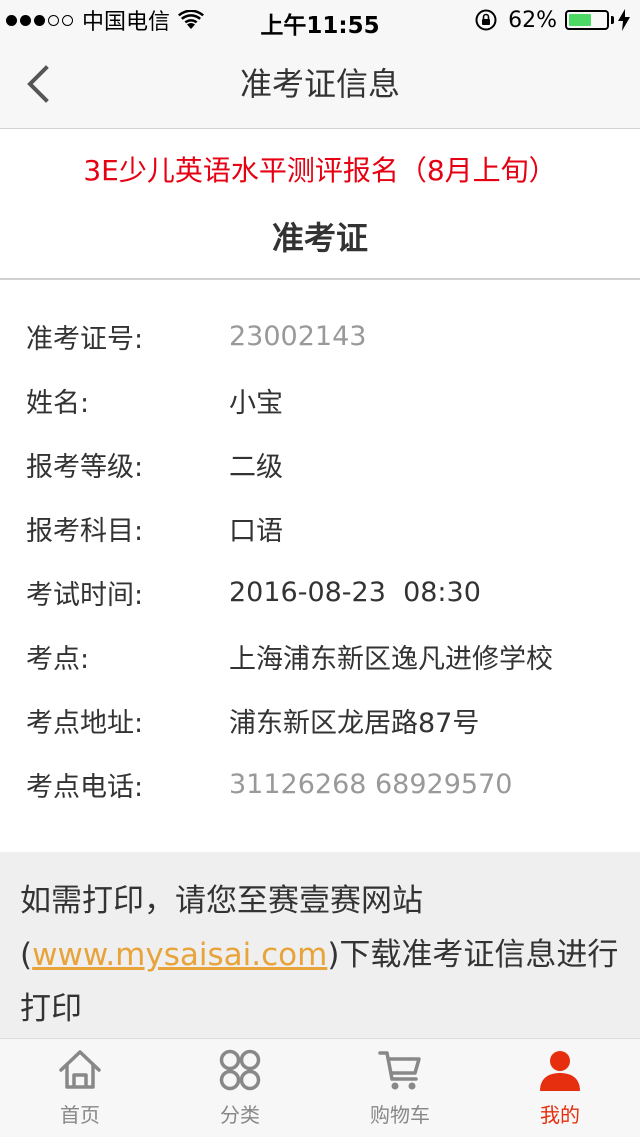 This screenshot has width=640, height=1137. What do you see at coordinates (179, 955) in the screenshot?
I see `website-link: www.mysaisai.com` at bounding box center [179, 955].